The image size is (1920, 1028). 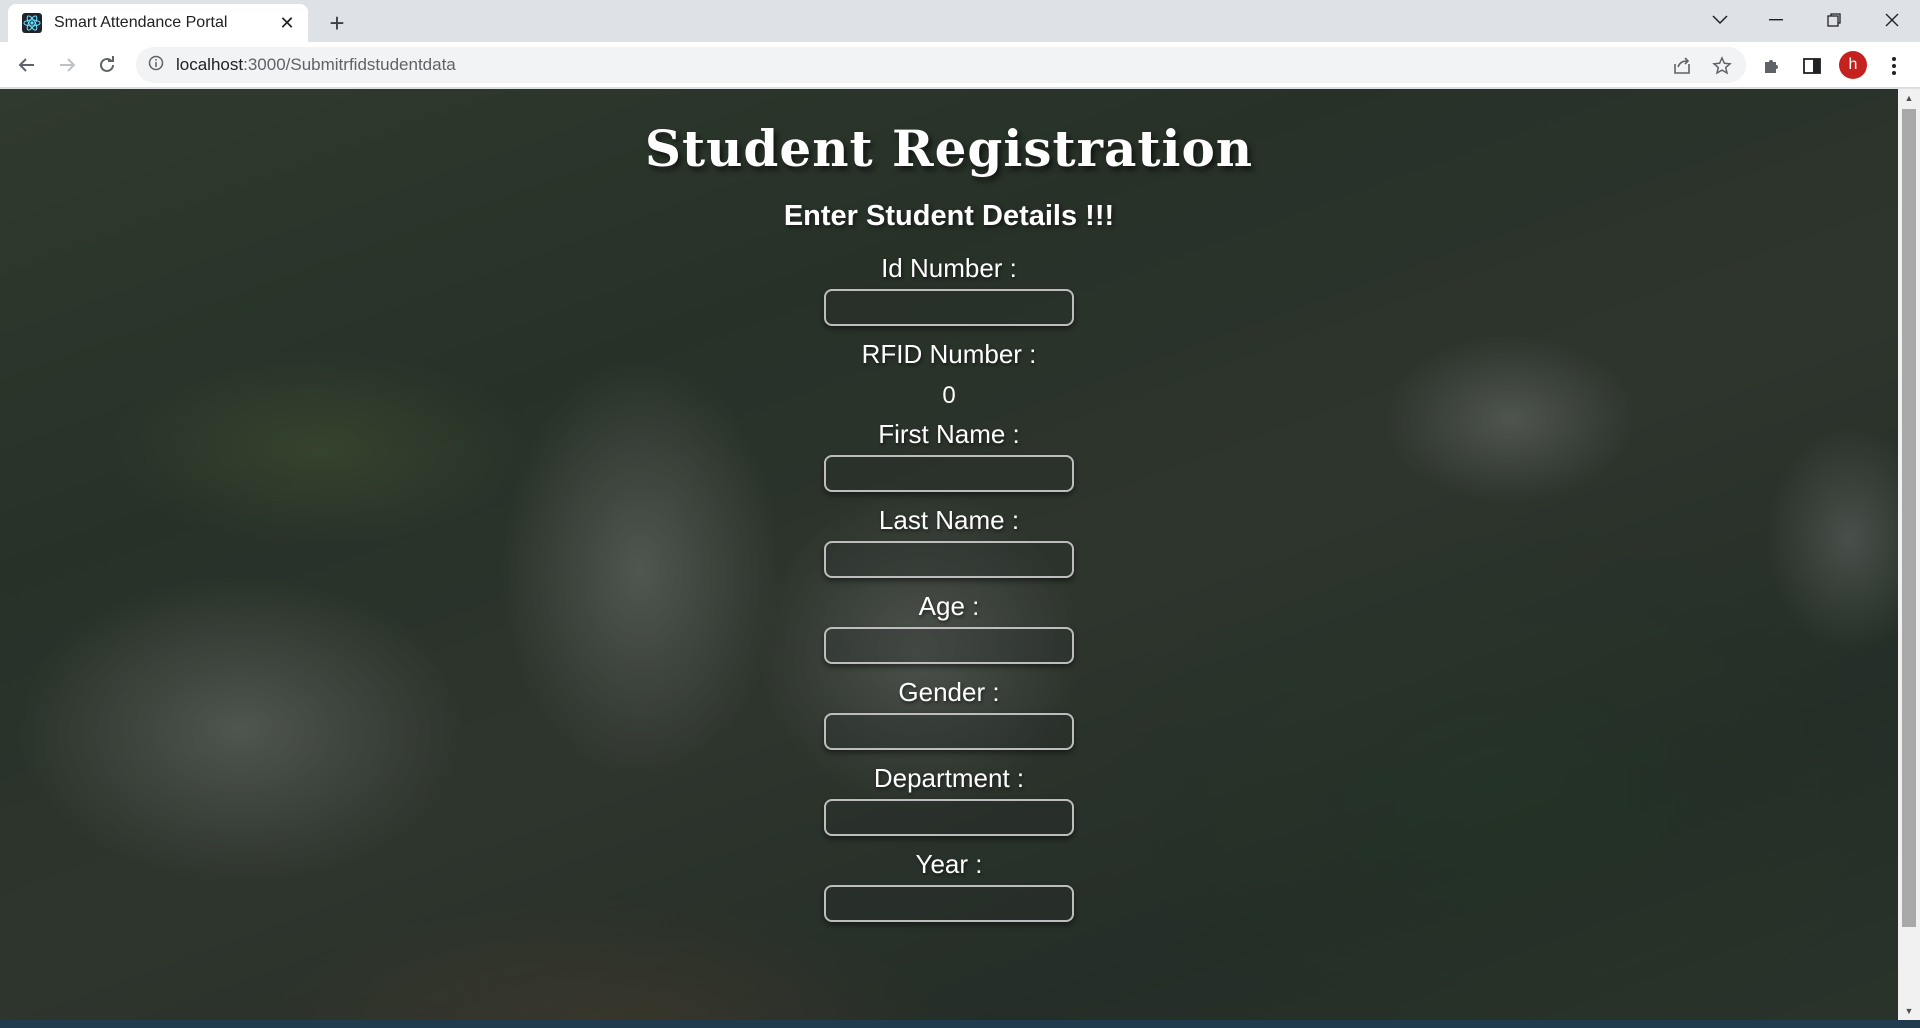 What do you see at coordinates (949, 903) in the screenshot?
I see `year-input` at bounding box center [949, 903].